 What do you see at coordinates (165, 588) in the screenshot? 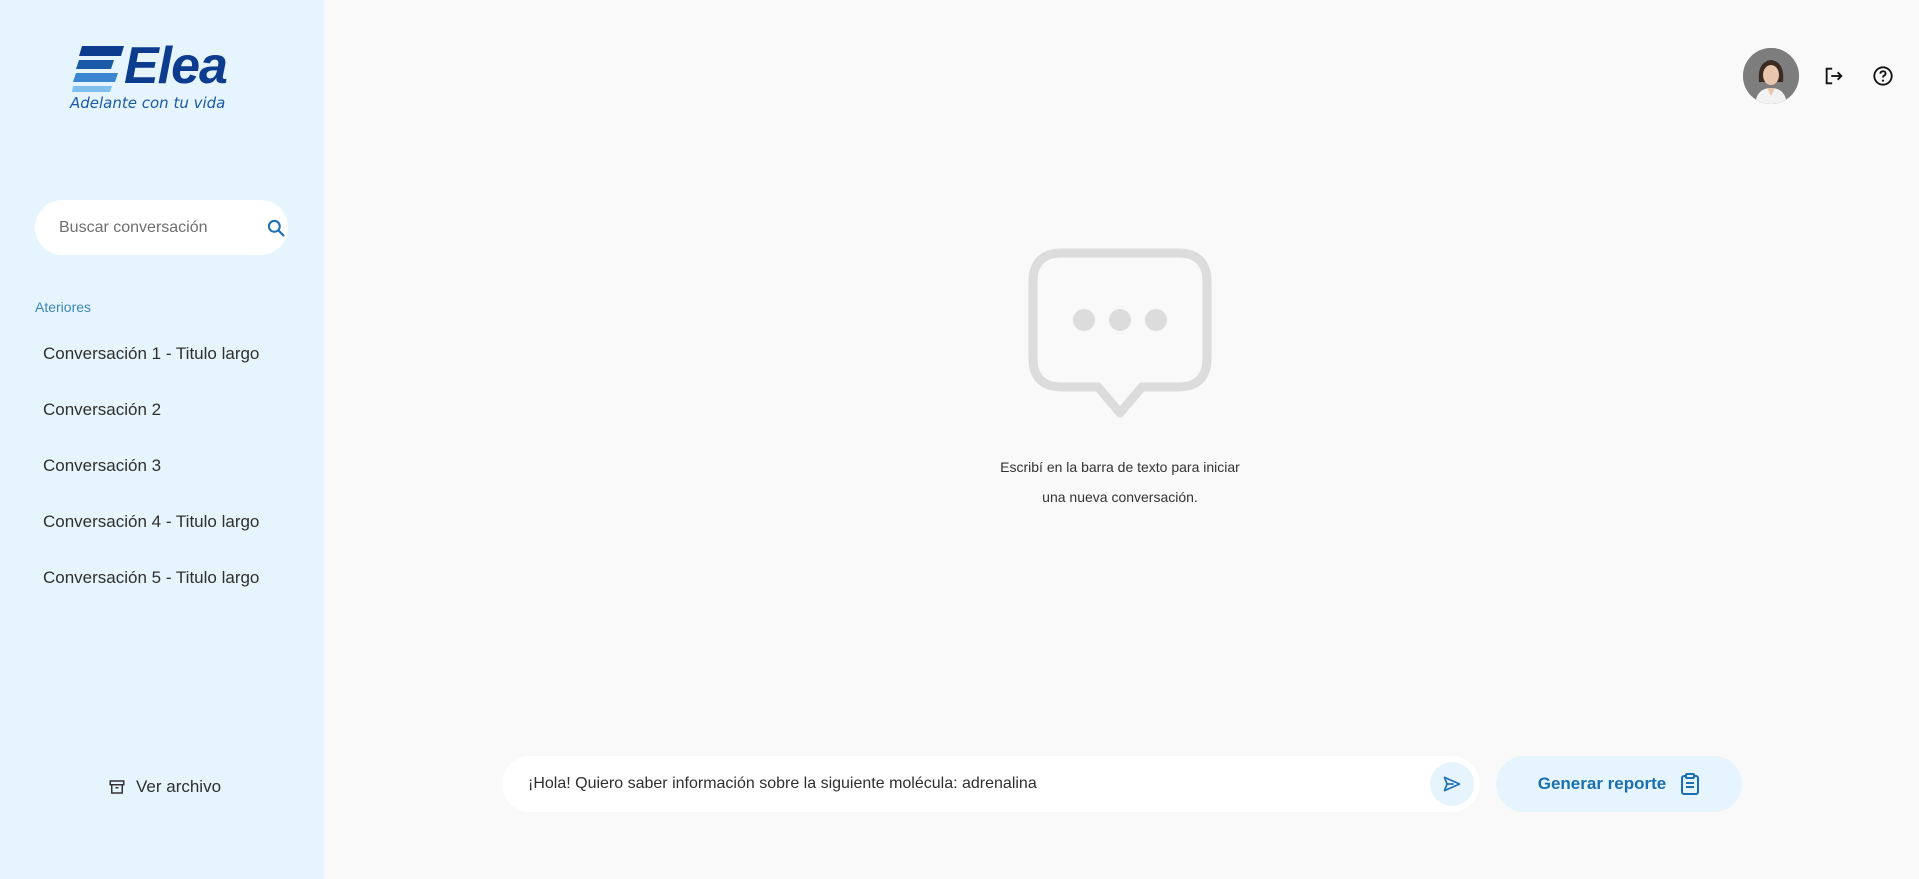
I see `conversation-item: Conversación 5 - Titulo largo` at bounding box center [165, 588].